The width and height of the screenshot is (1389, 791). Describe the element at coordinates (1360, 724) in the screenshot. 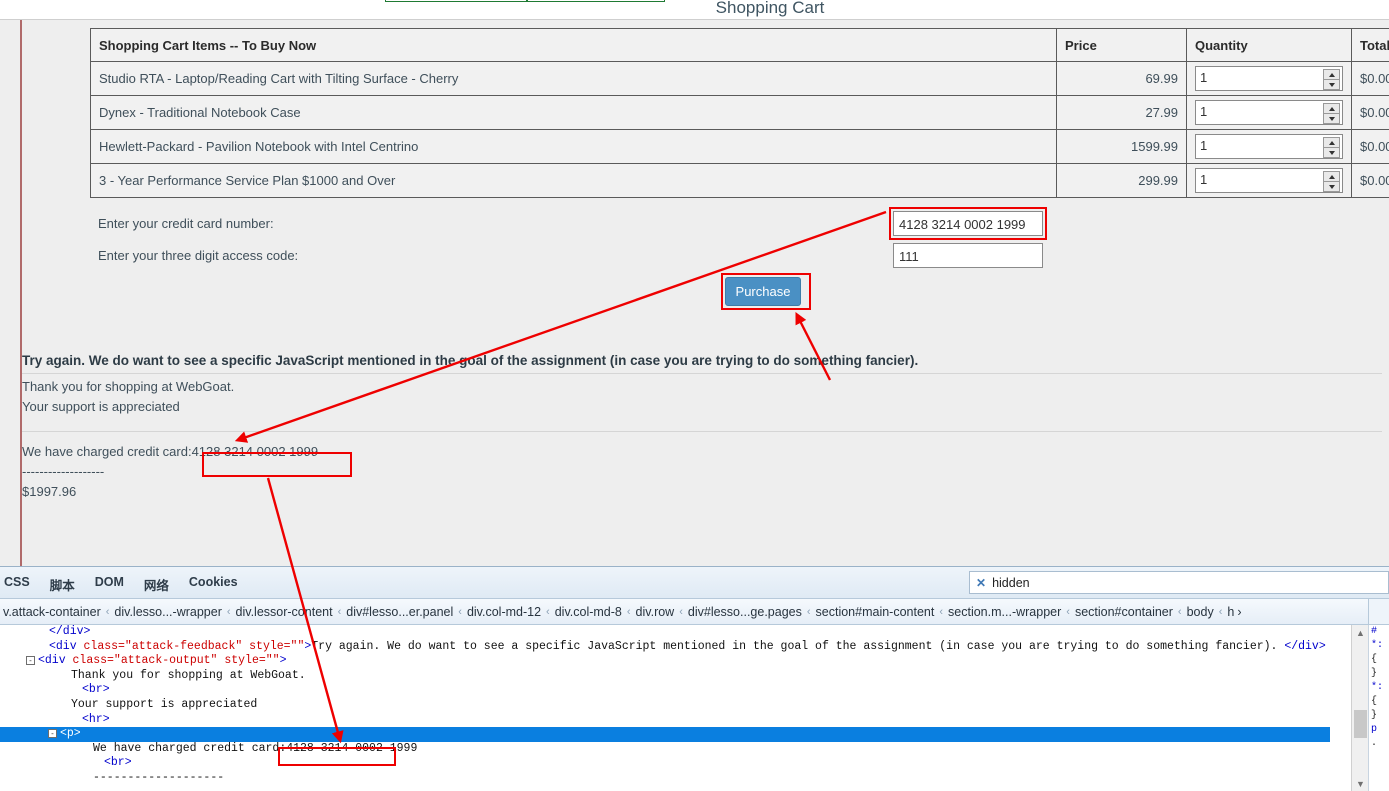

I see `scrollbar-thumb` at that location.